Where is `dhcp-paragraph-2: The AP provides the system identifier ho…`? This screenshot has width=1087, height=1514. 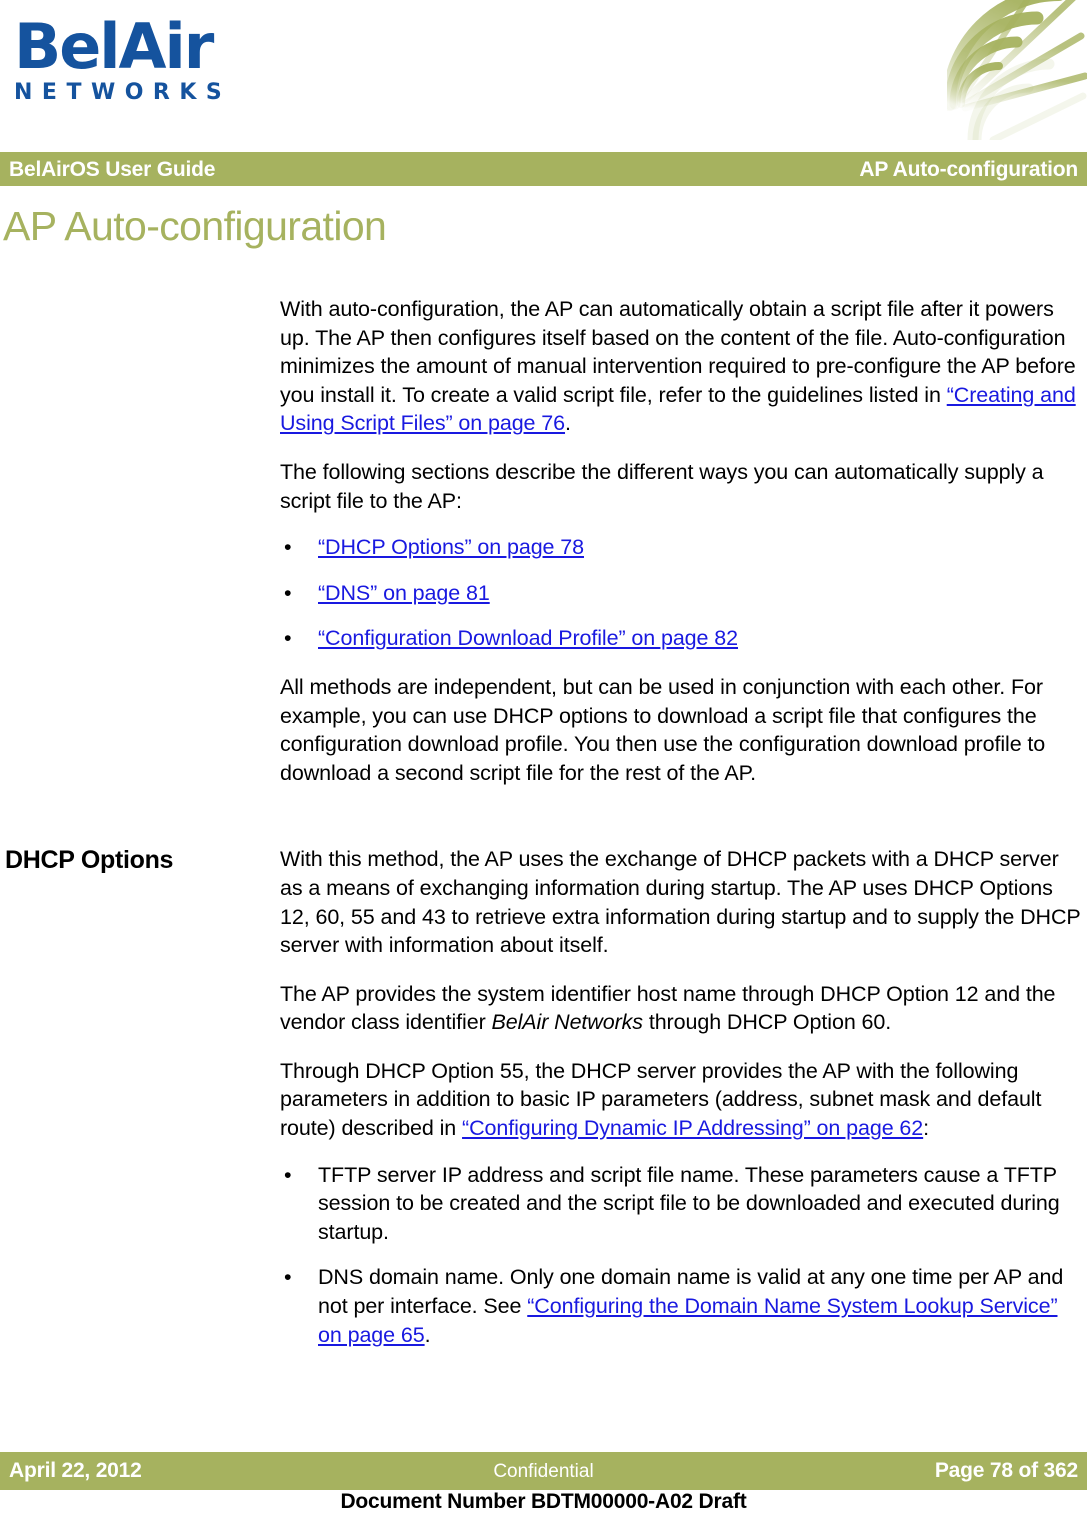 dhcp-paragraph-2: The AP provides the system identifier ho… is located at coordinates (682, 1008).